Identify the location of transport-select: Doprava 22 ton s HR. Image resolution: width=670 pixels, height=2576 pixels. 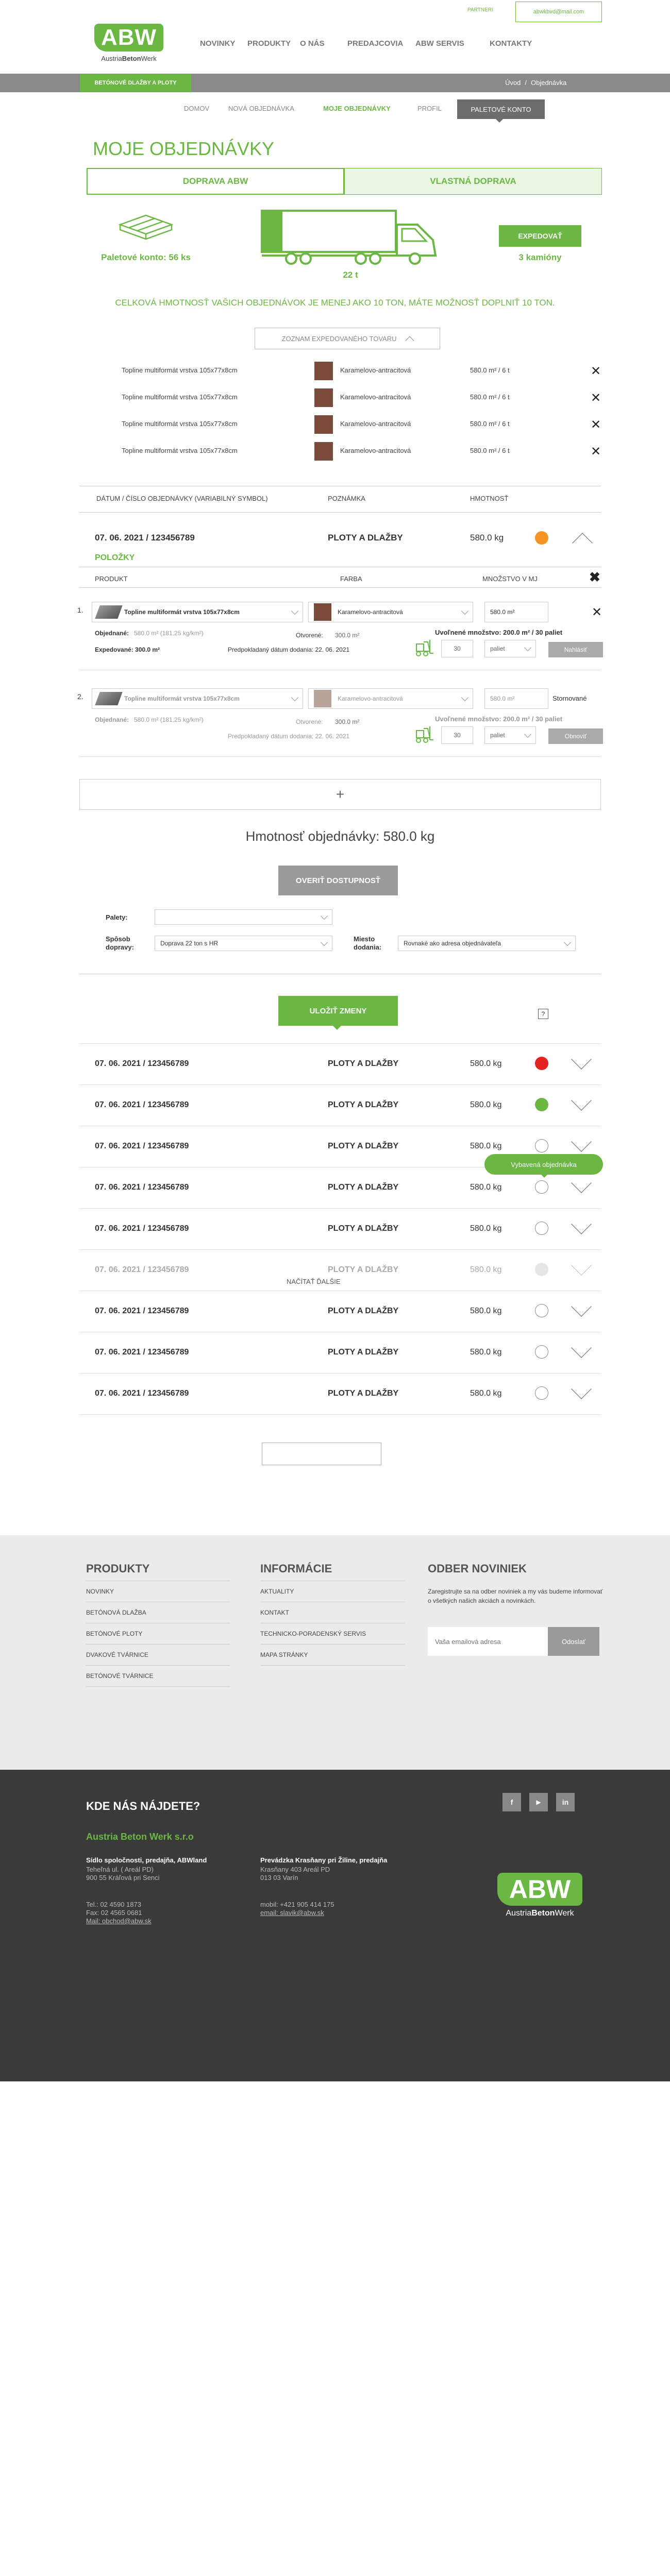
(243, 943).